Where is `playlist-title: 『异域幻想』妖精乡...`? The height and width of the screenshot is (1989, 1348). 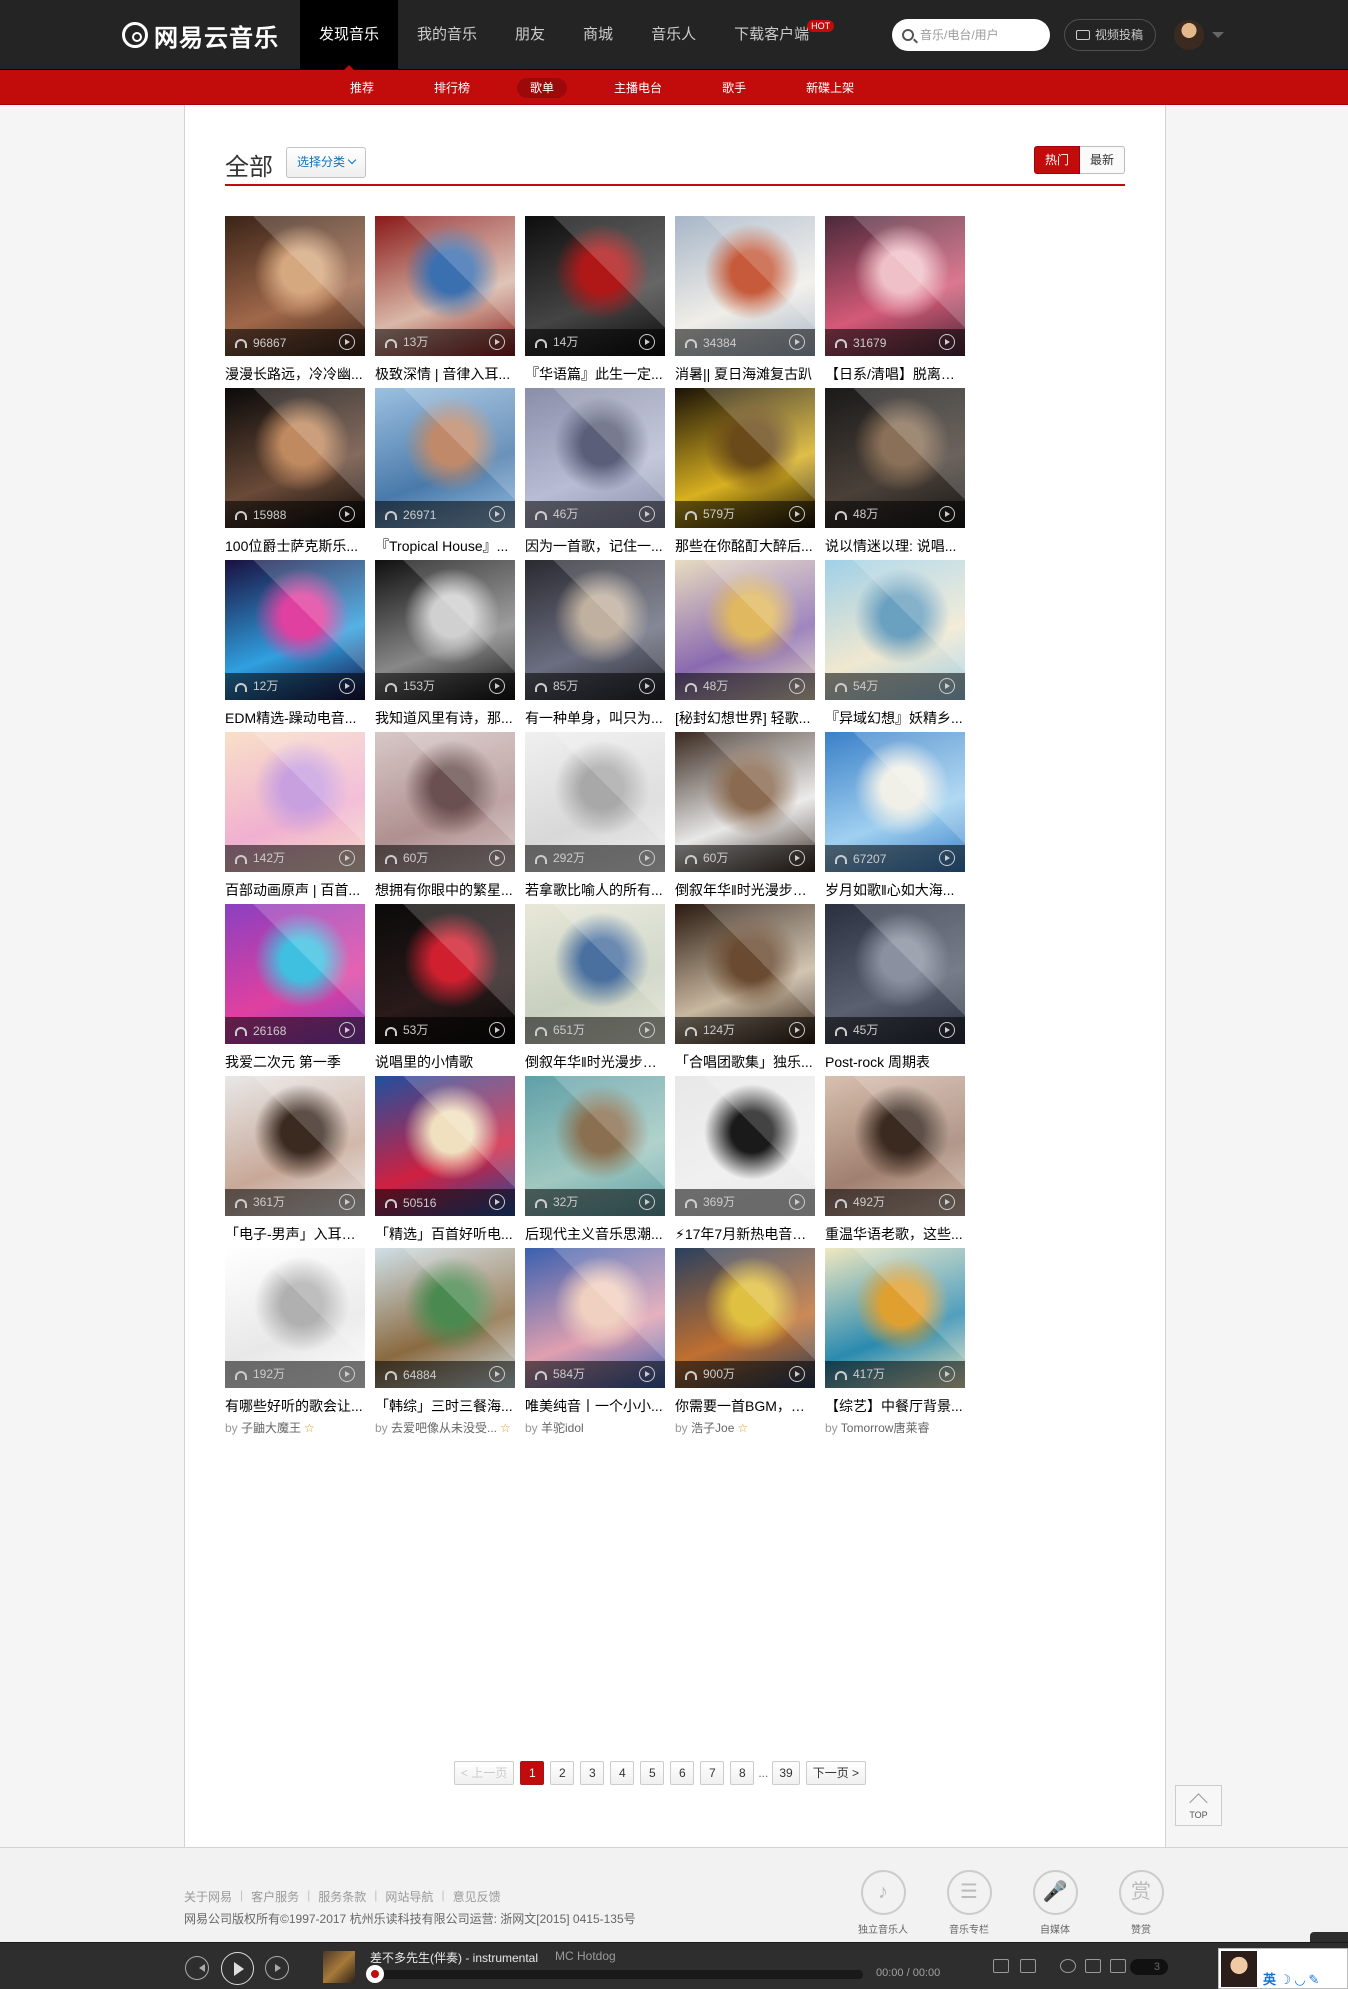
playlist-title: 『异域幻想』妖精乡... is located at coordinates (895, 718).